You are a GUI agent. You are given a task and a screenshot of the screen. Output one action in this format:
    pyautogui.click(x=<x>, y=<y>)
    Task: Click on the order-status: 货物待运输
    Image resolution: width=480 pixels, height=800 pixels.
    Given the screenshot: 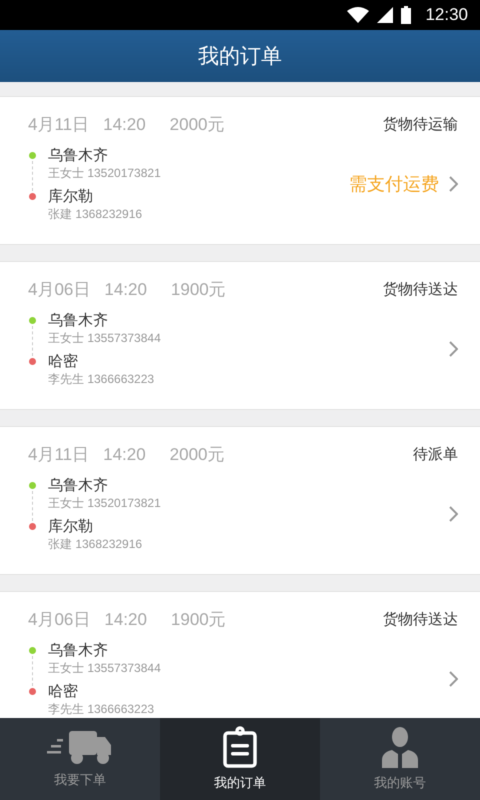 What is the action you would take?
    pyautogui.click(x=420, y=124)
    